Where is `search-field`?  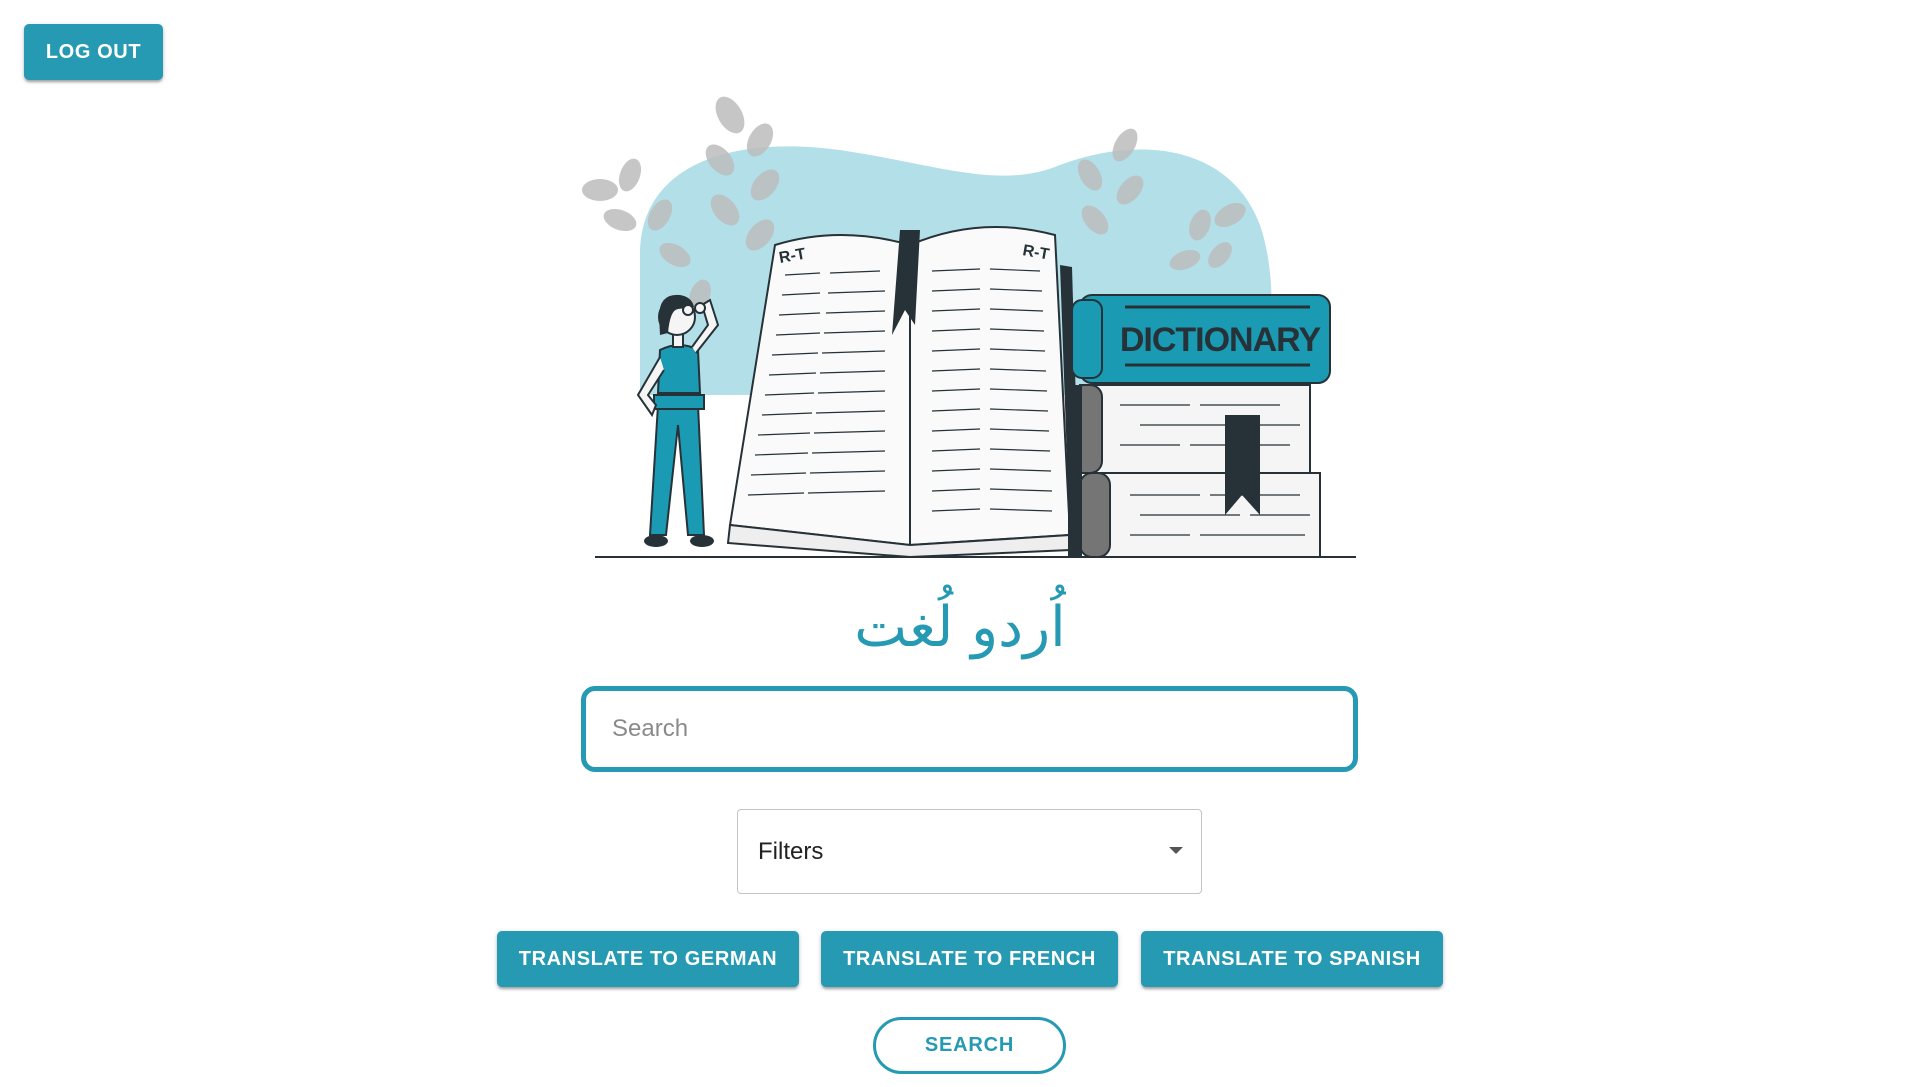
search-field is located at coordinates (969, 729).